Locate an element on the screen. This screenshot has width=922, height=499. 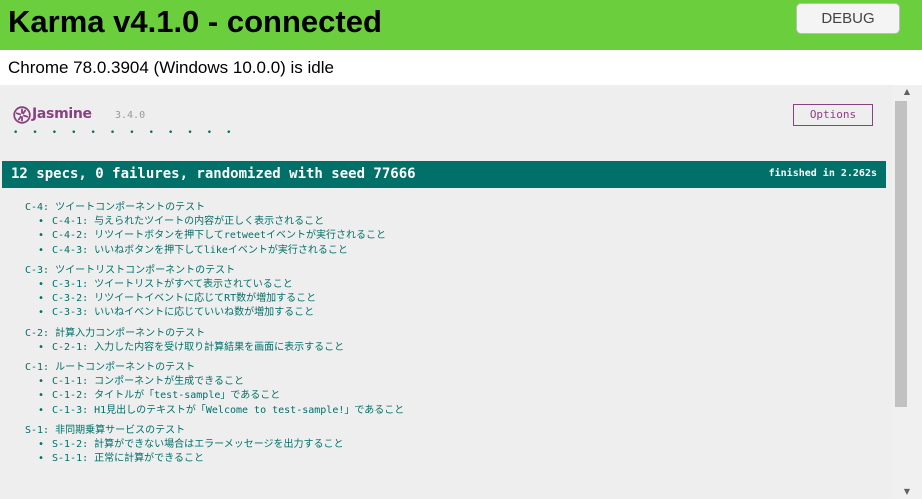
spec-label: S-1-2: 計算ができない場合はエラーメッセージを出力すること is located at coordinates (198, 444).